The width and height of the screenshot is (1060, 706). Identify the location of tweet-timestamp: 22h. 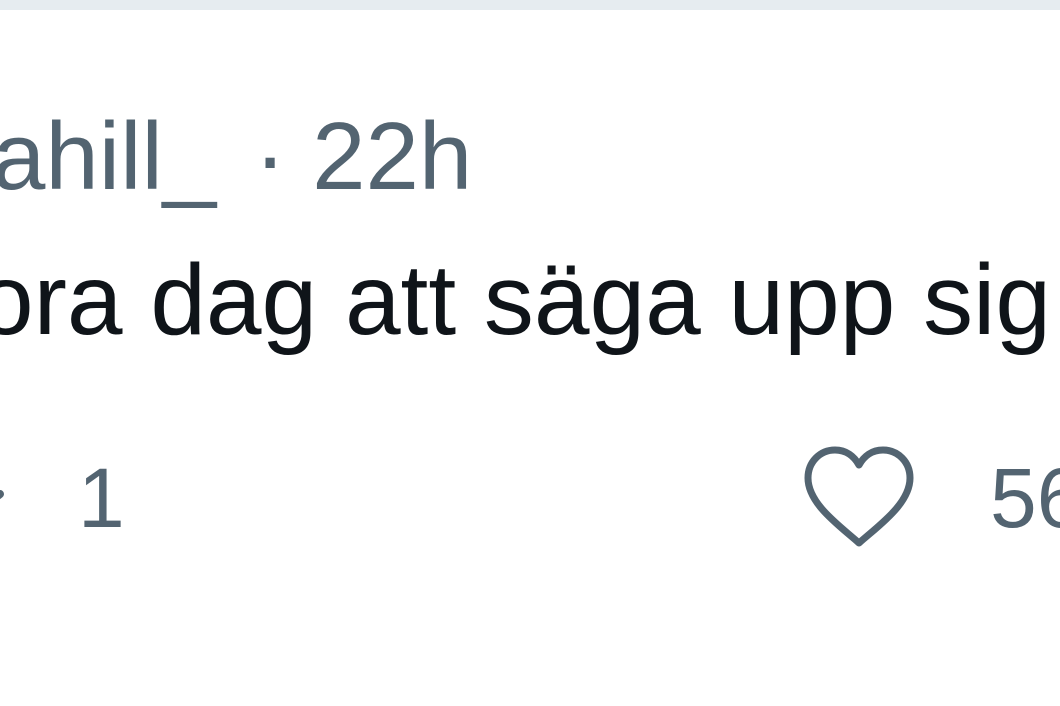
(392, 156).